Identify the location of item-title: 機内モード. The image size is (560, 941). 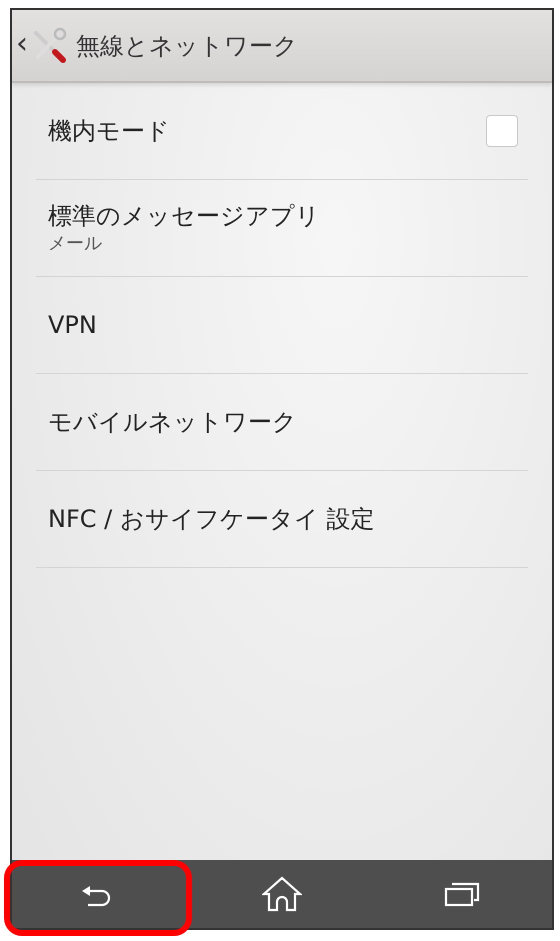
(109, 131).